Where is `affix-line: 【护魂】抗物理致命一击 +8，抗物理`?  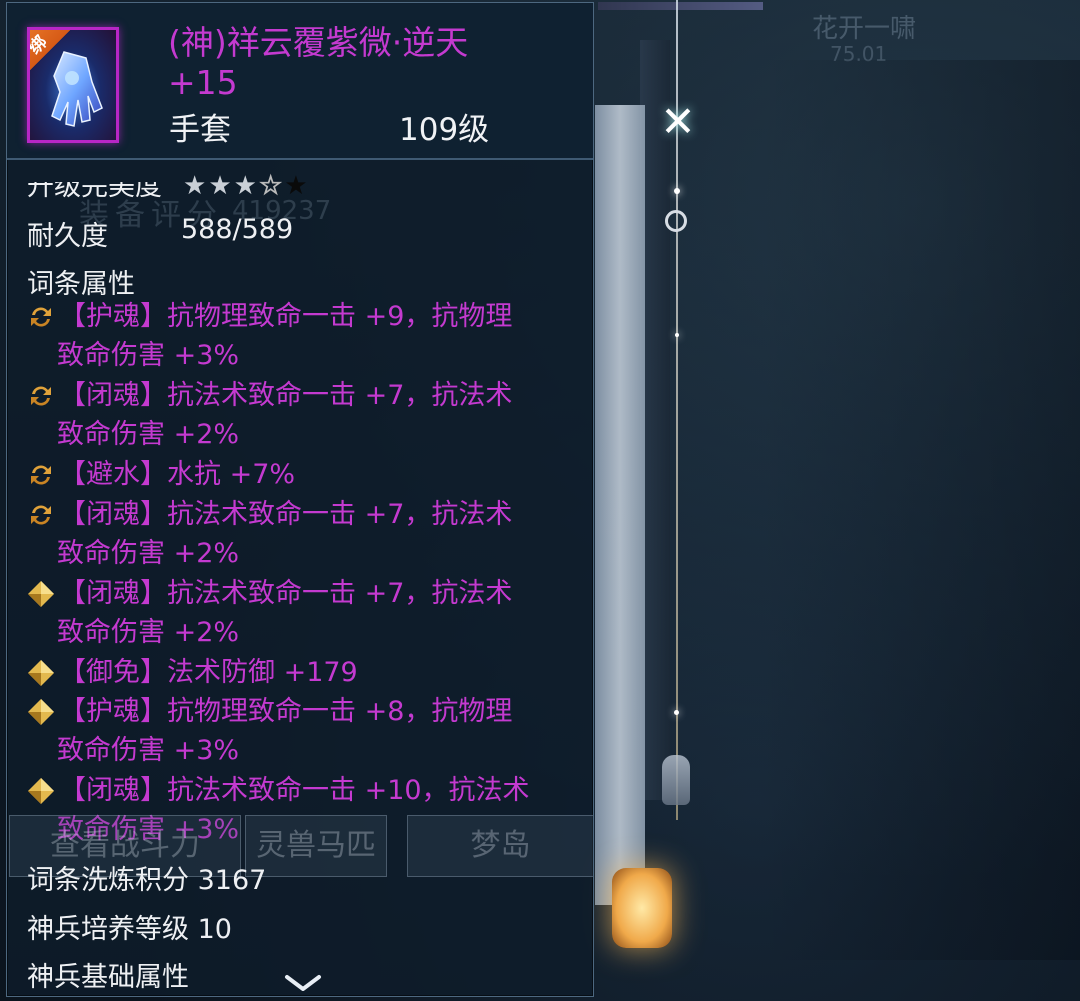
affix-line: 【护魂】抗物理致命一击 +8，抗物理 is located at coordinates (286, 711).